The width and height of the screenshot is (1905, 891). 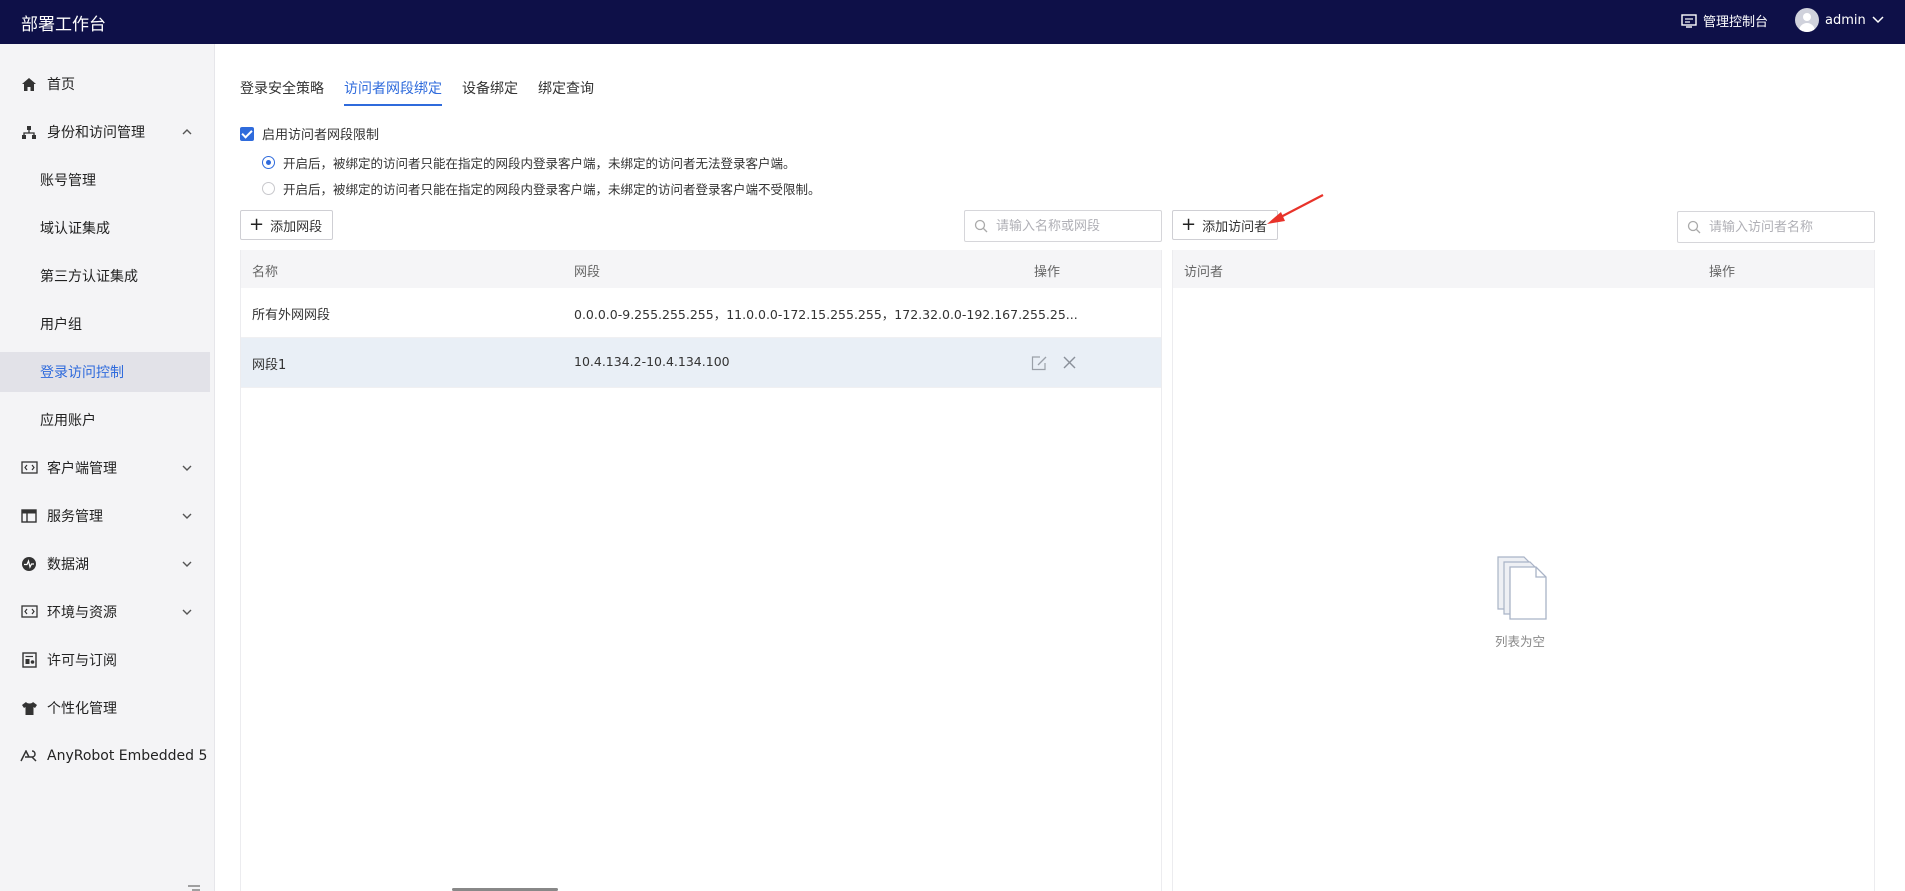 I want to click on sidebar-item-label: 登录访问控制, so click(x=82, y=373).